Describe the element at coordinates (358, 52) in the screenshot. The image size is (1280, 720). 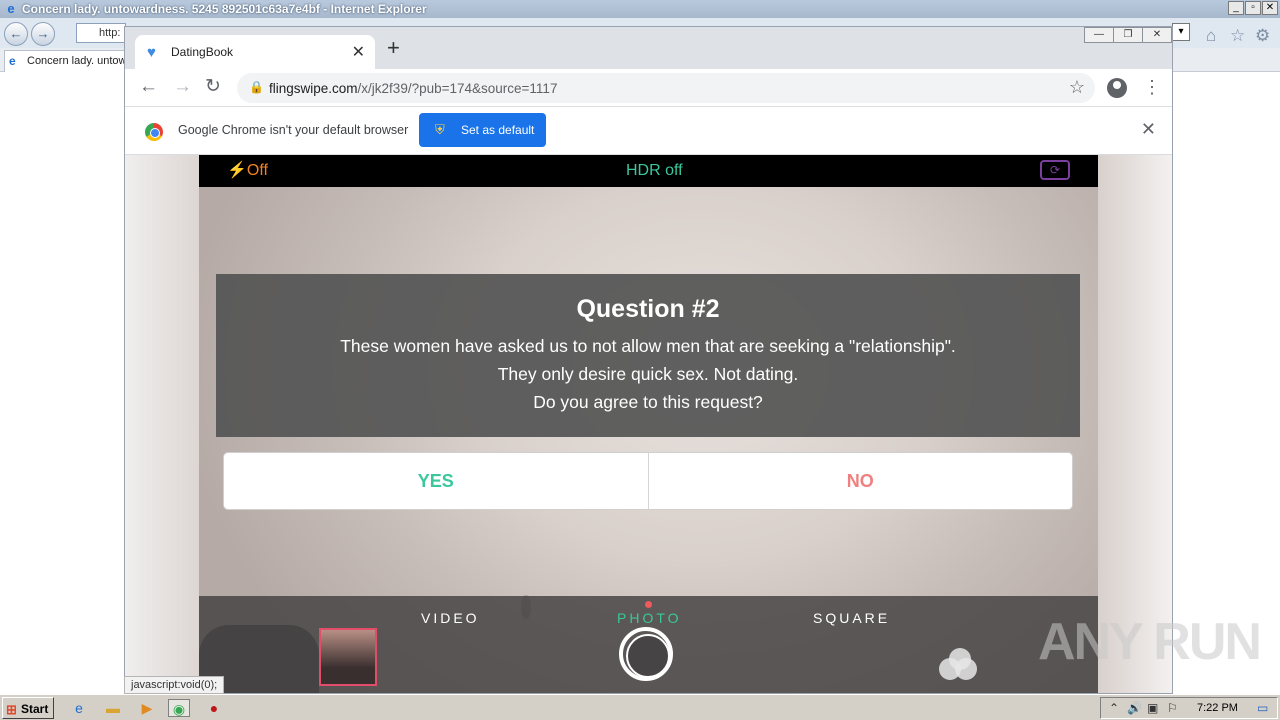
I see `tab-close-icon: ✕` at that location.